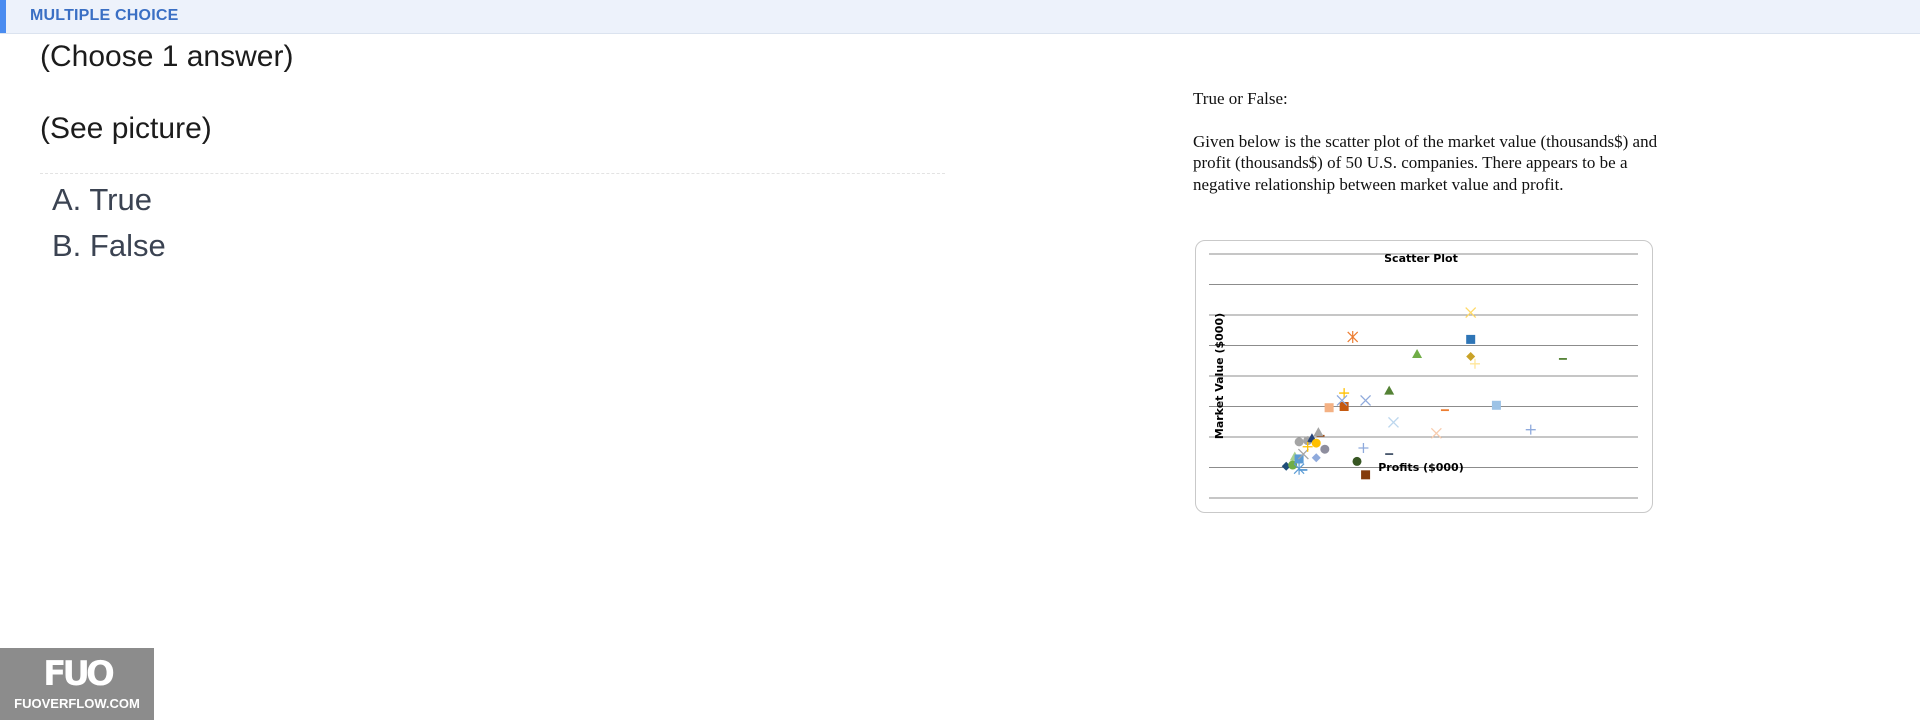 The height and width of the screenshot is (720, 1920). I want to click on choice-b-false: B. False, so click(109, 246).